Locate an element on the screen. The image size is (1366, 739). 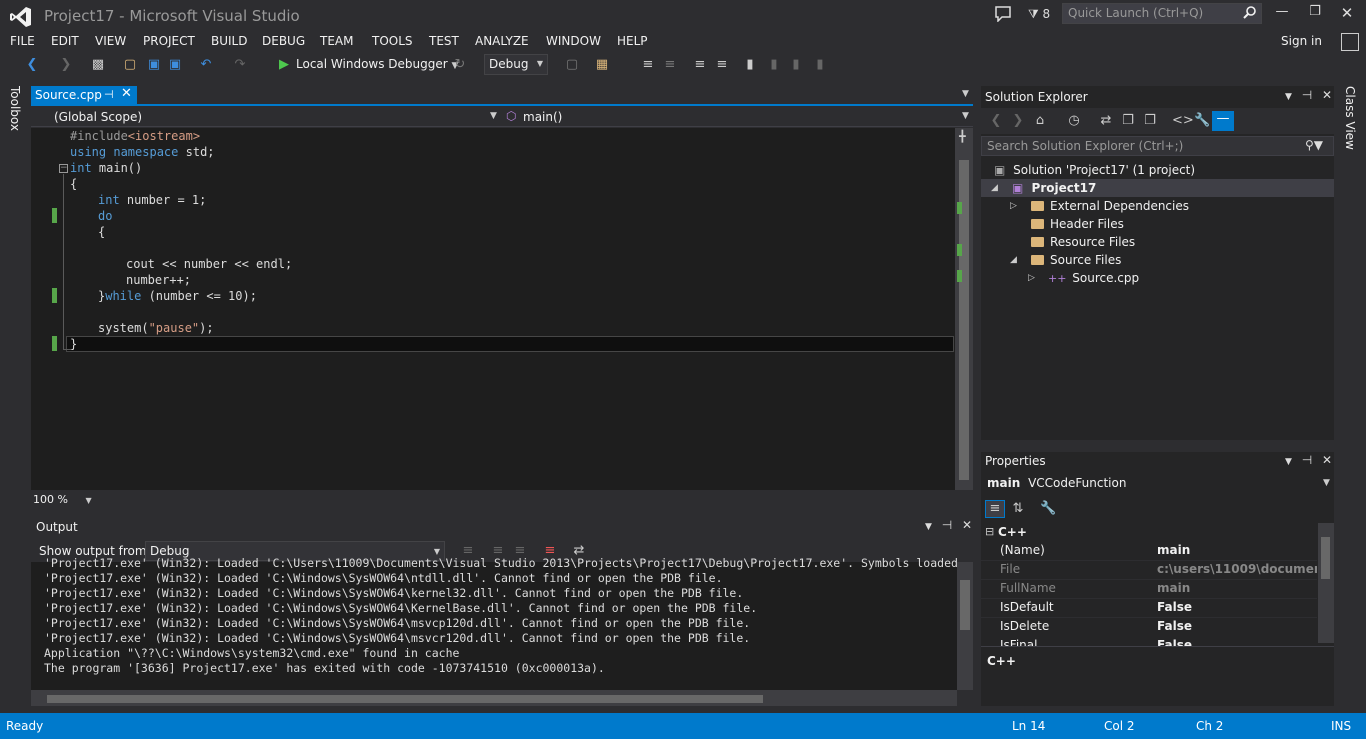
tree-solution: ▣ Solution 'Project17' (1 project) is located at coordinates (1094, 170).